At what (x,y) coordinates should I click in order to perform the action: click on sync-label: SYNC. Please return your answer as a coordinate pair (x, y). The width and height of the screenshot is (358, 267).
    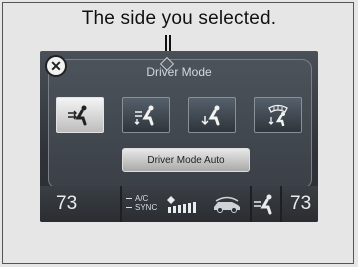
    Looking at the image, I should click on (146, 207).